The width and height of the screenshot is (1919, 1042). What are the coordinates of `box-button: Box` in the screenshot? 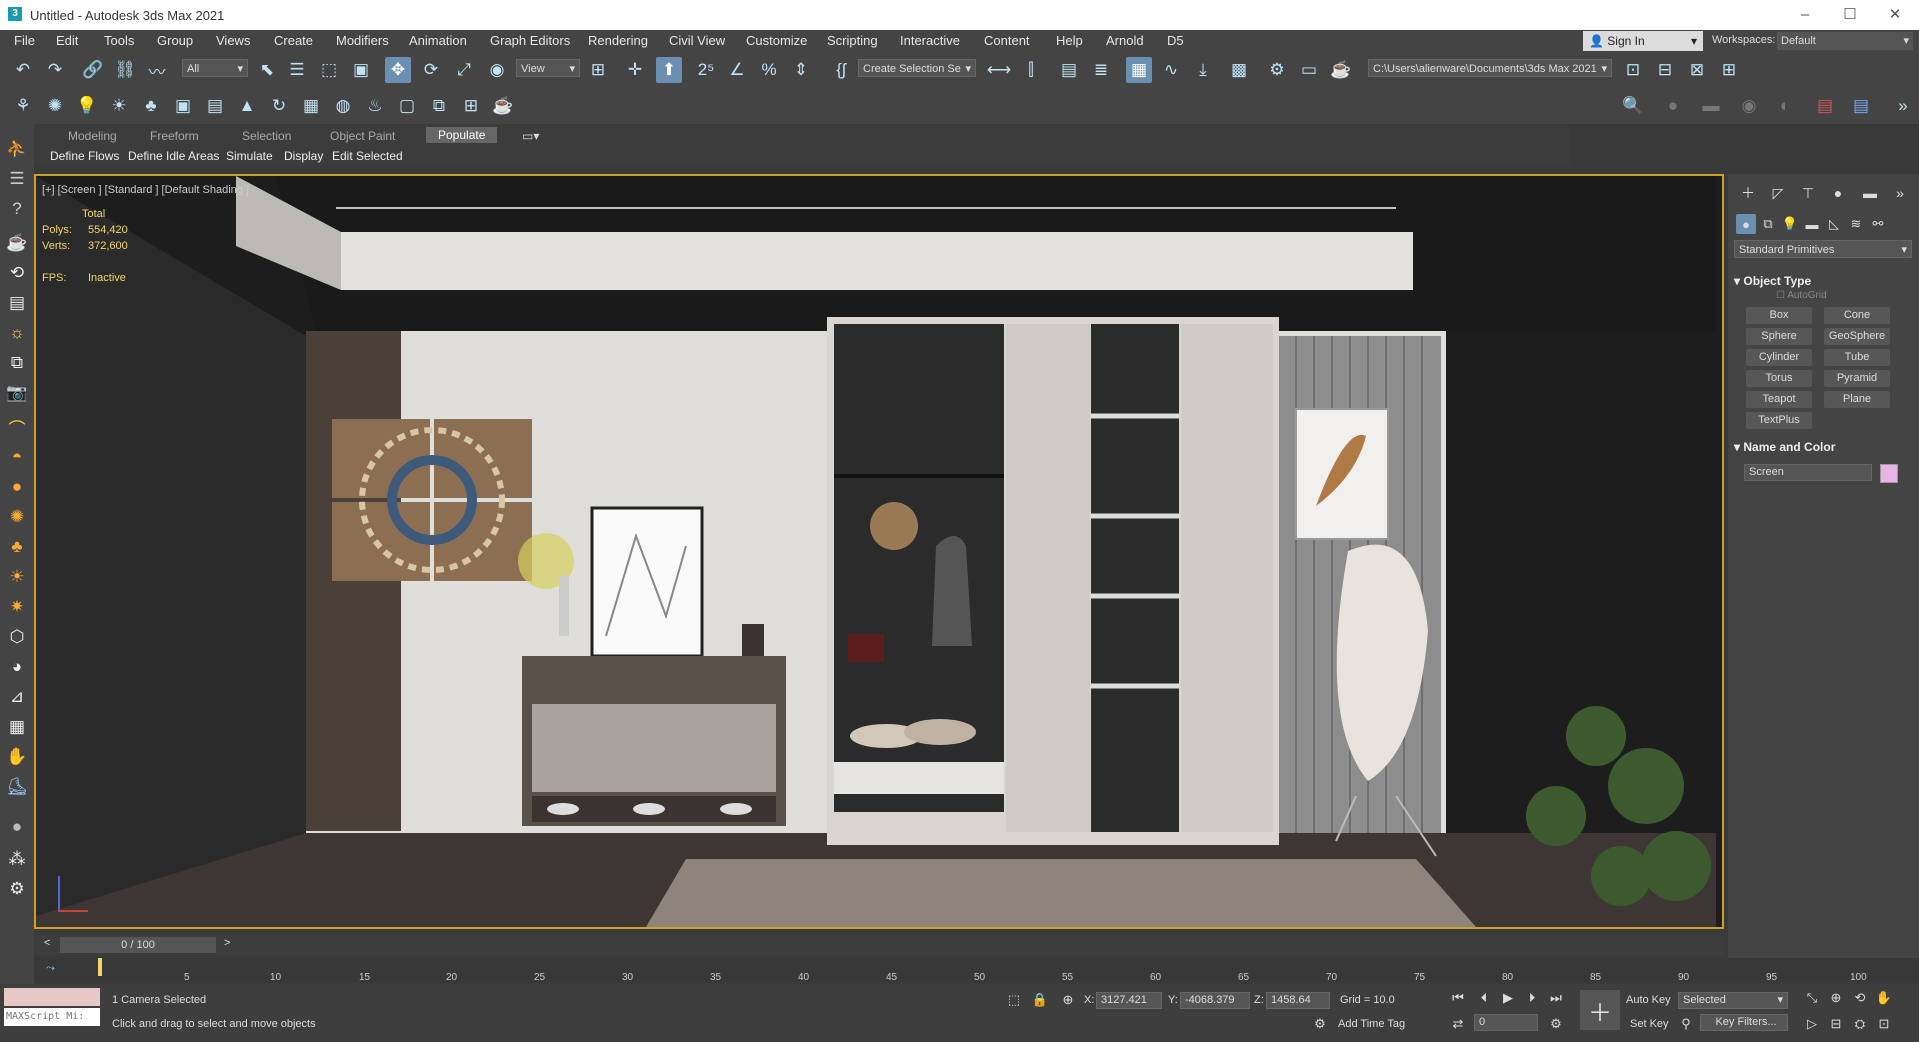 It's located at (1779, 315).